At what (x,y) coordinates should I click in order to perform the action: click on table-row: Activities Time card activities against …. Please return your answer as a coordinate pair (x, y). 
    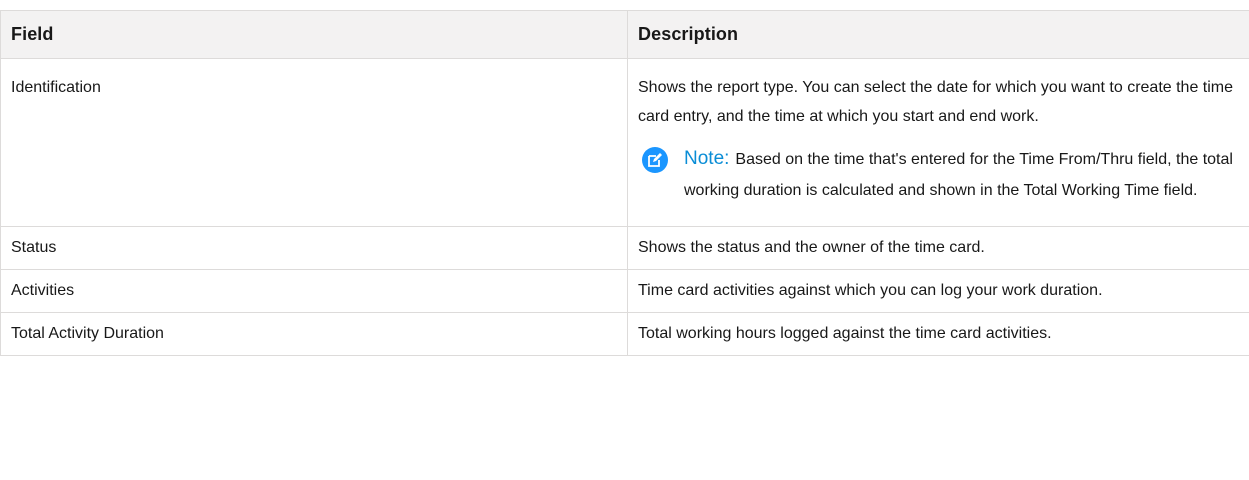
    Looking at the image, I should click on (624, 291).